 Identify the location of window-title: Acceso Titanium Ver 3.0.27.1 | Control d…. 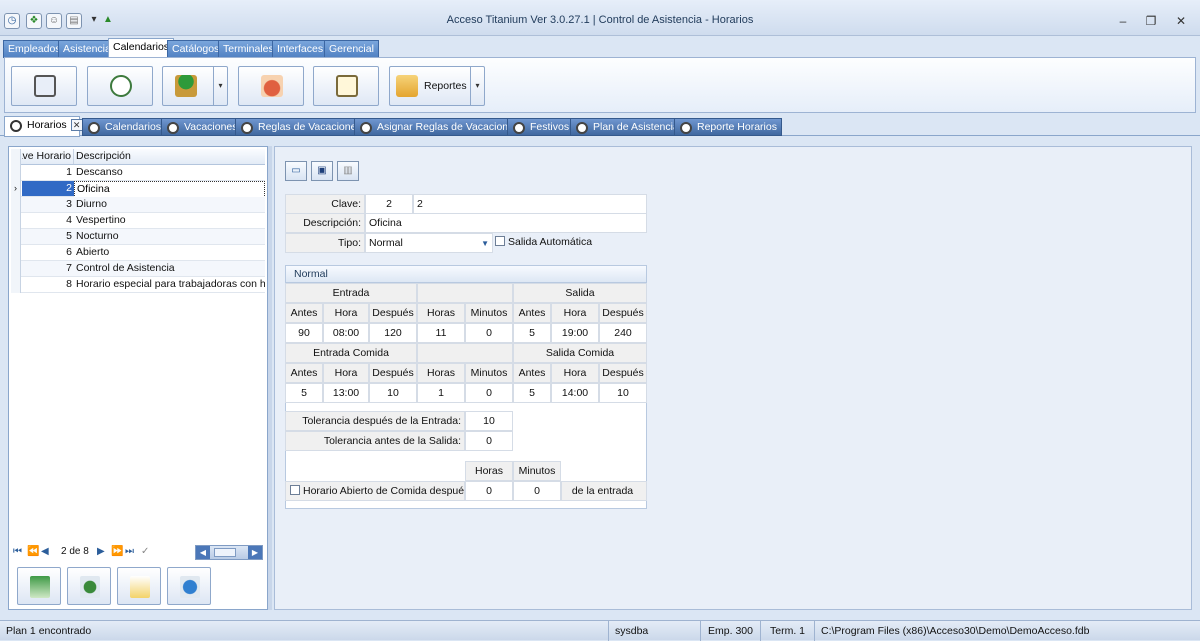
(600, 20).